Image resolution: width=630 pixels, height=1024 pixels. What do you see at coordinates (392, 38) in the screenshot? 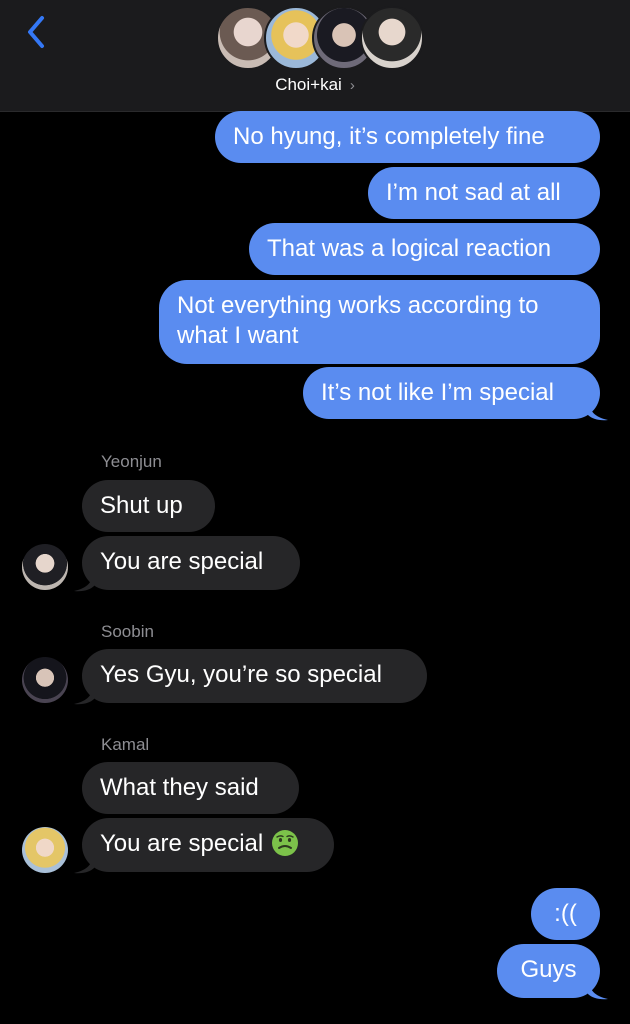
I see `avatar` at bounding box center [392, 38].